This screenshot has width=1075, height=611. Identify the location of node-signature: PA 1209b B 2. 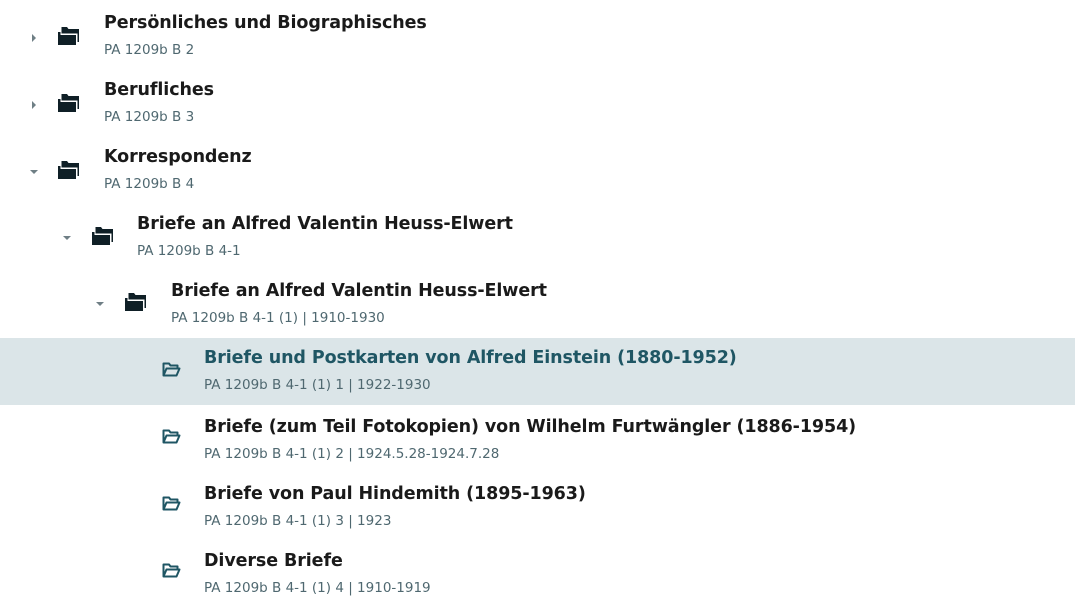
(149, 50).